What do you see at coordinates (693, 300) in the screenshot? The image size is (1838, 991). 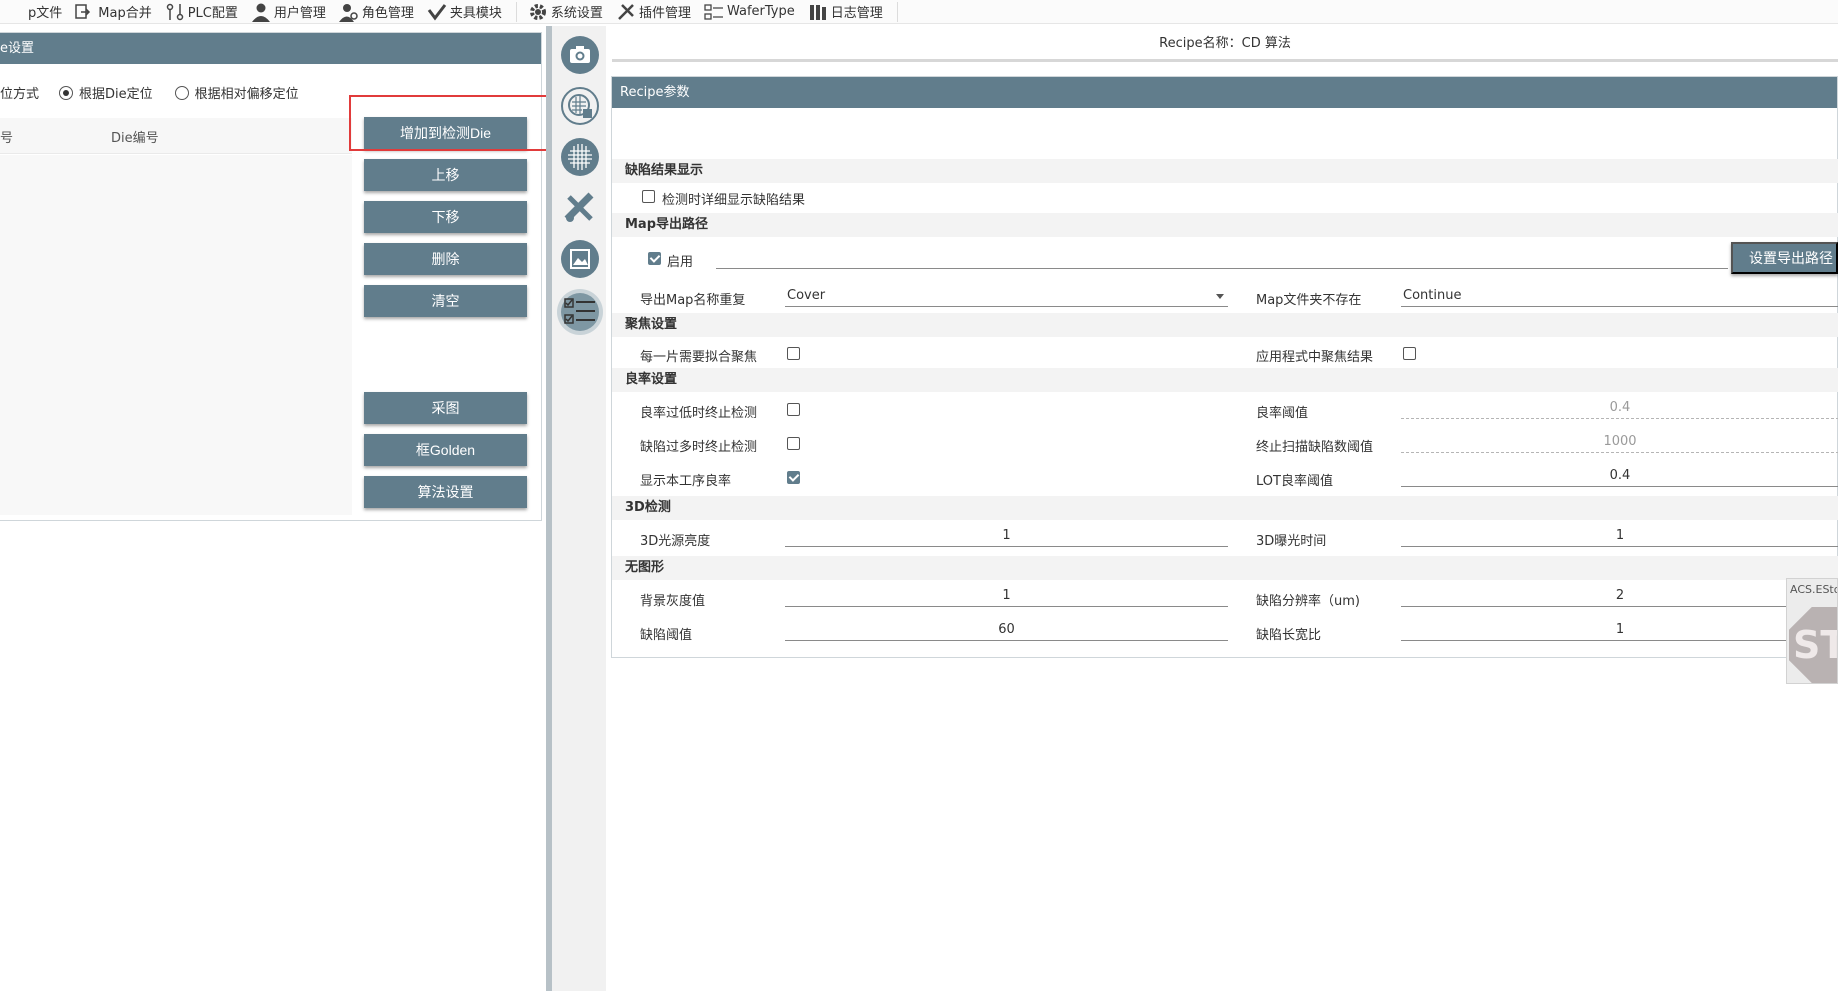 I see `map-name-duplicate-label: 导出Map名称重复` at bounding box center [693, 300].